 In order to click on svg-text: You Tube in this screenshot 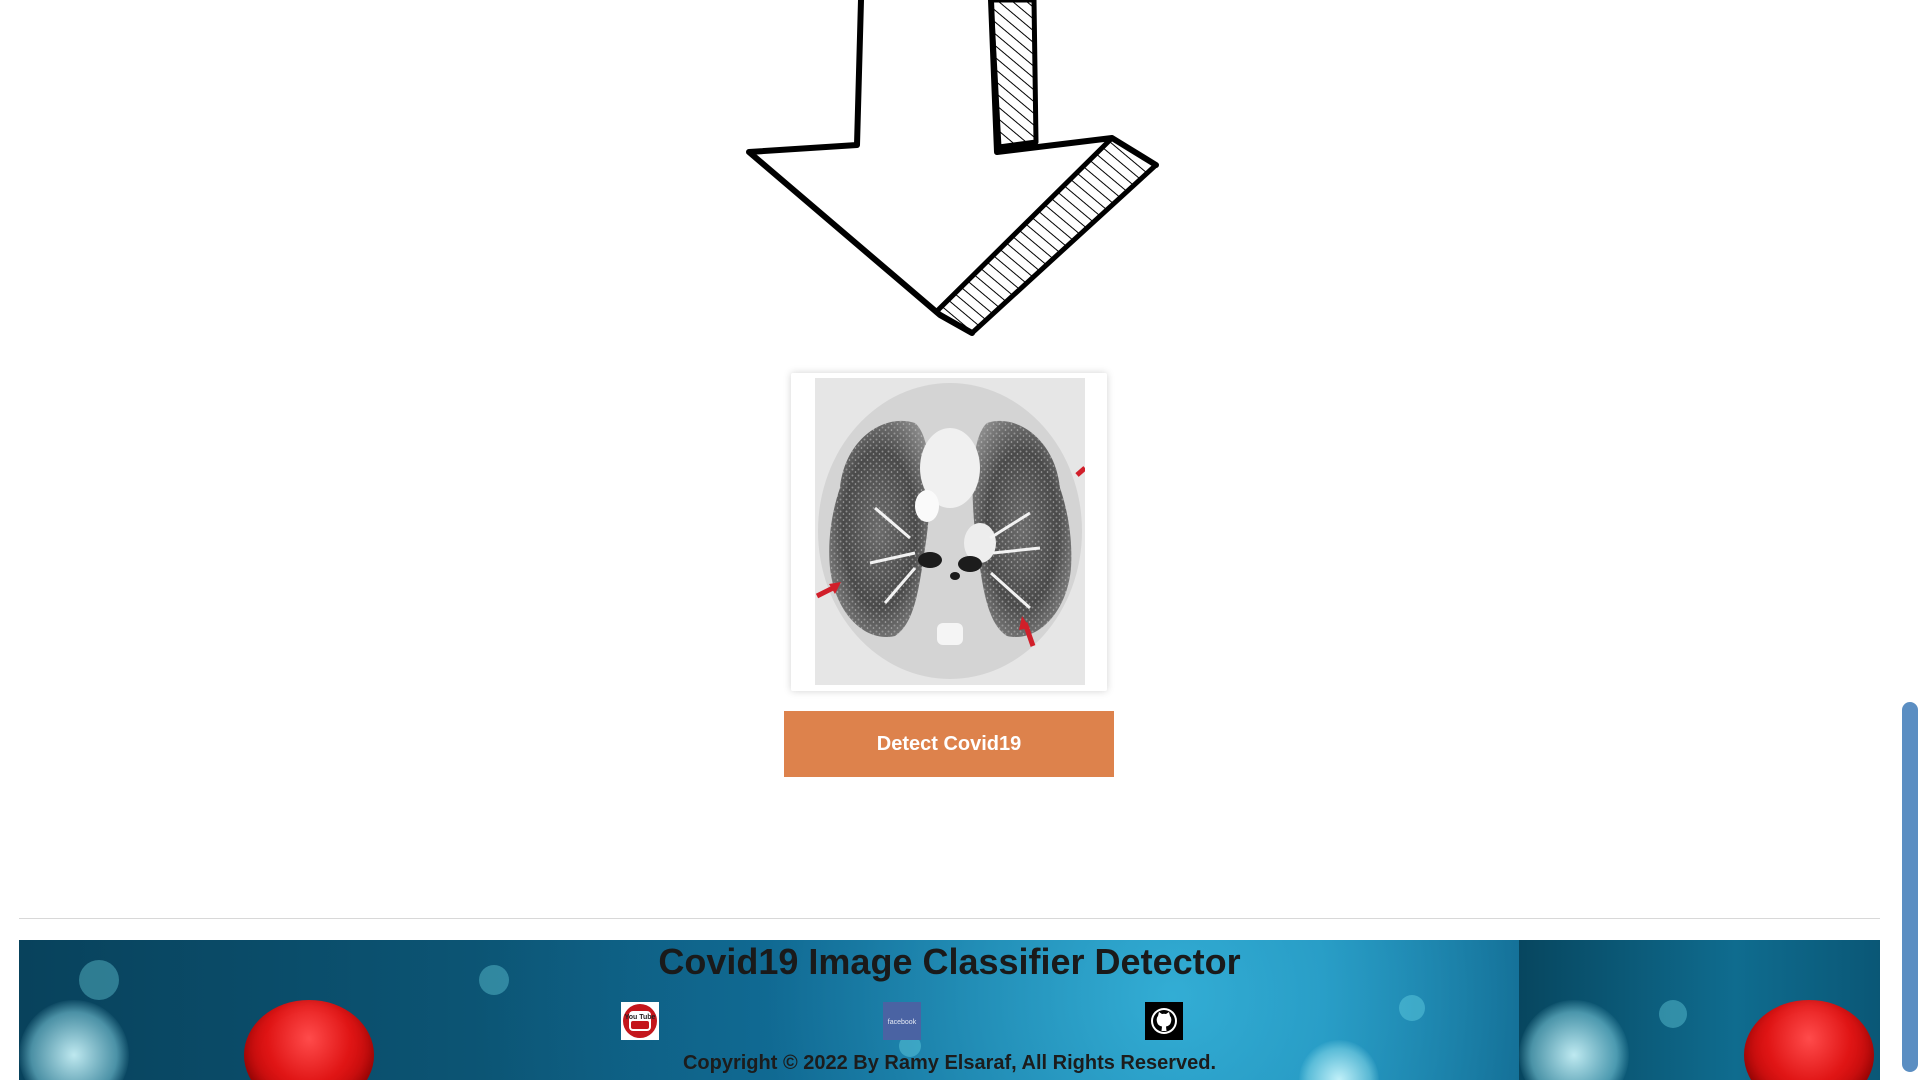, I will do `click(640, 1017)`.